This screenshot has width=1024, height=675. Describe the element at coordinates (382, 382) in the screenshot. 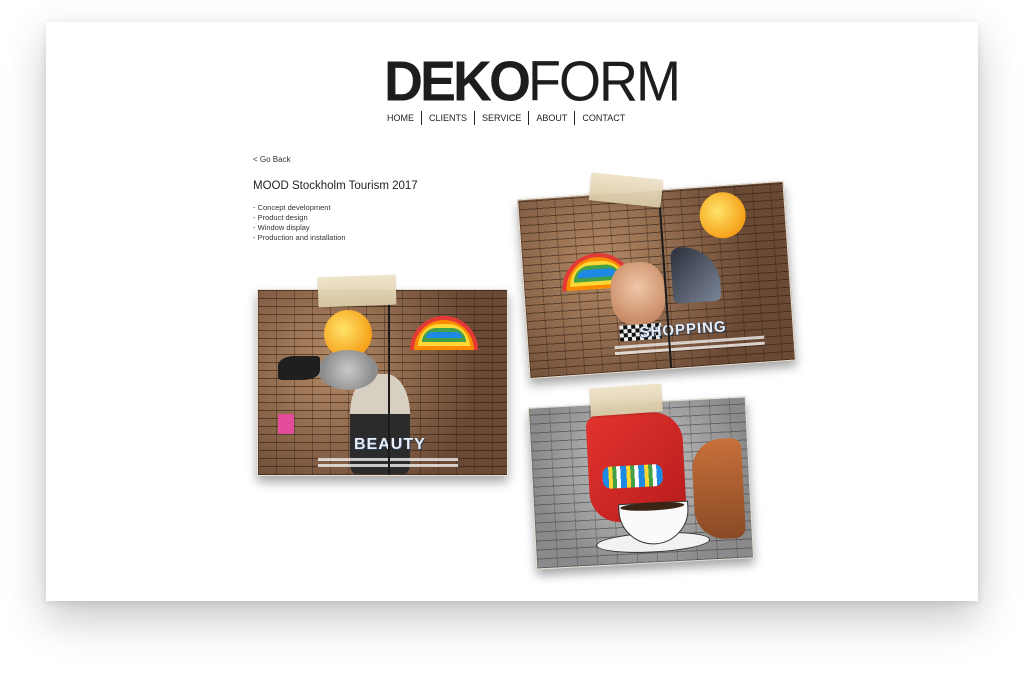

I see `photo-beauty: BEAUTY` at that location.